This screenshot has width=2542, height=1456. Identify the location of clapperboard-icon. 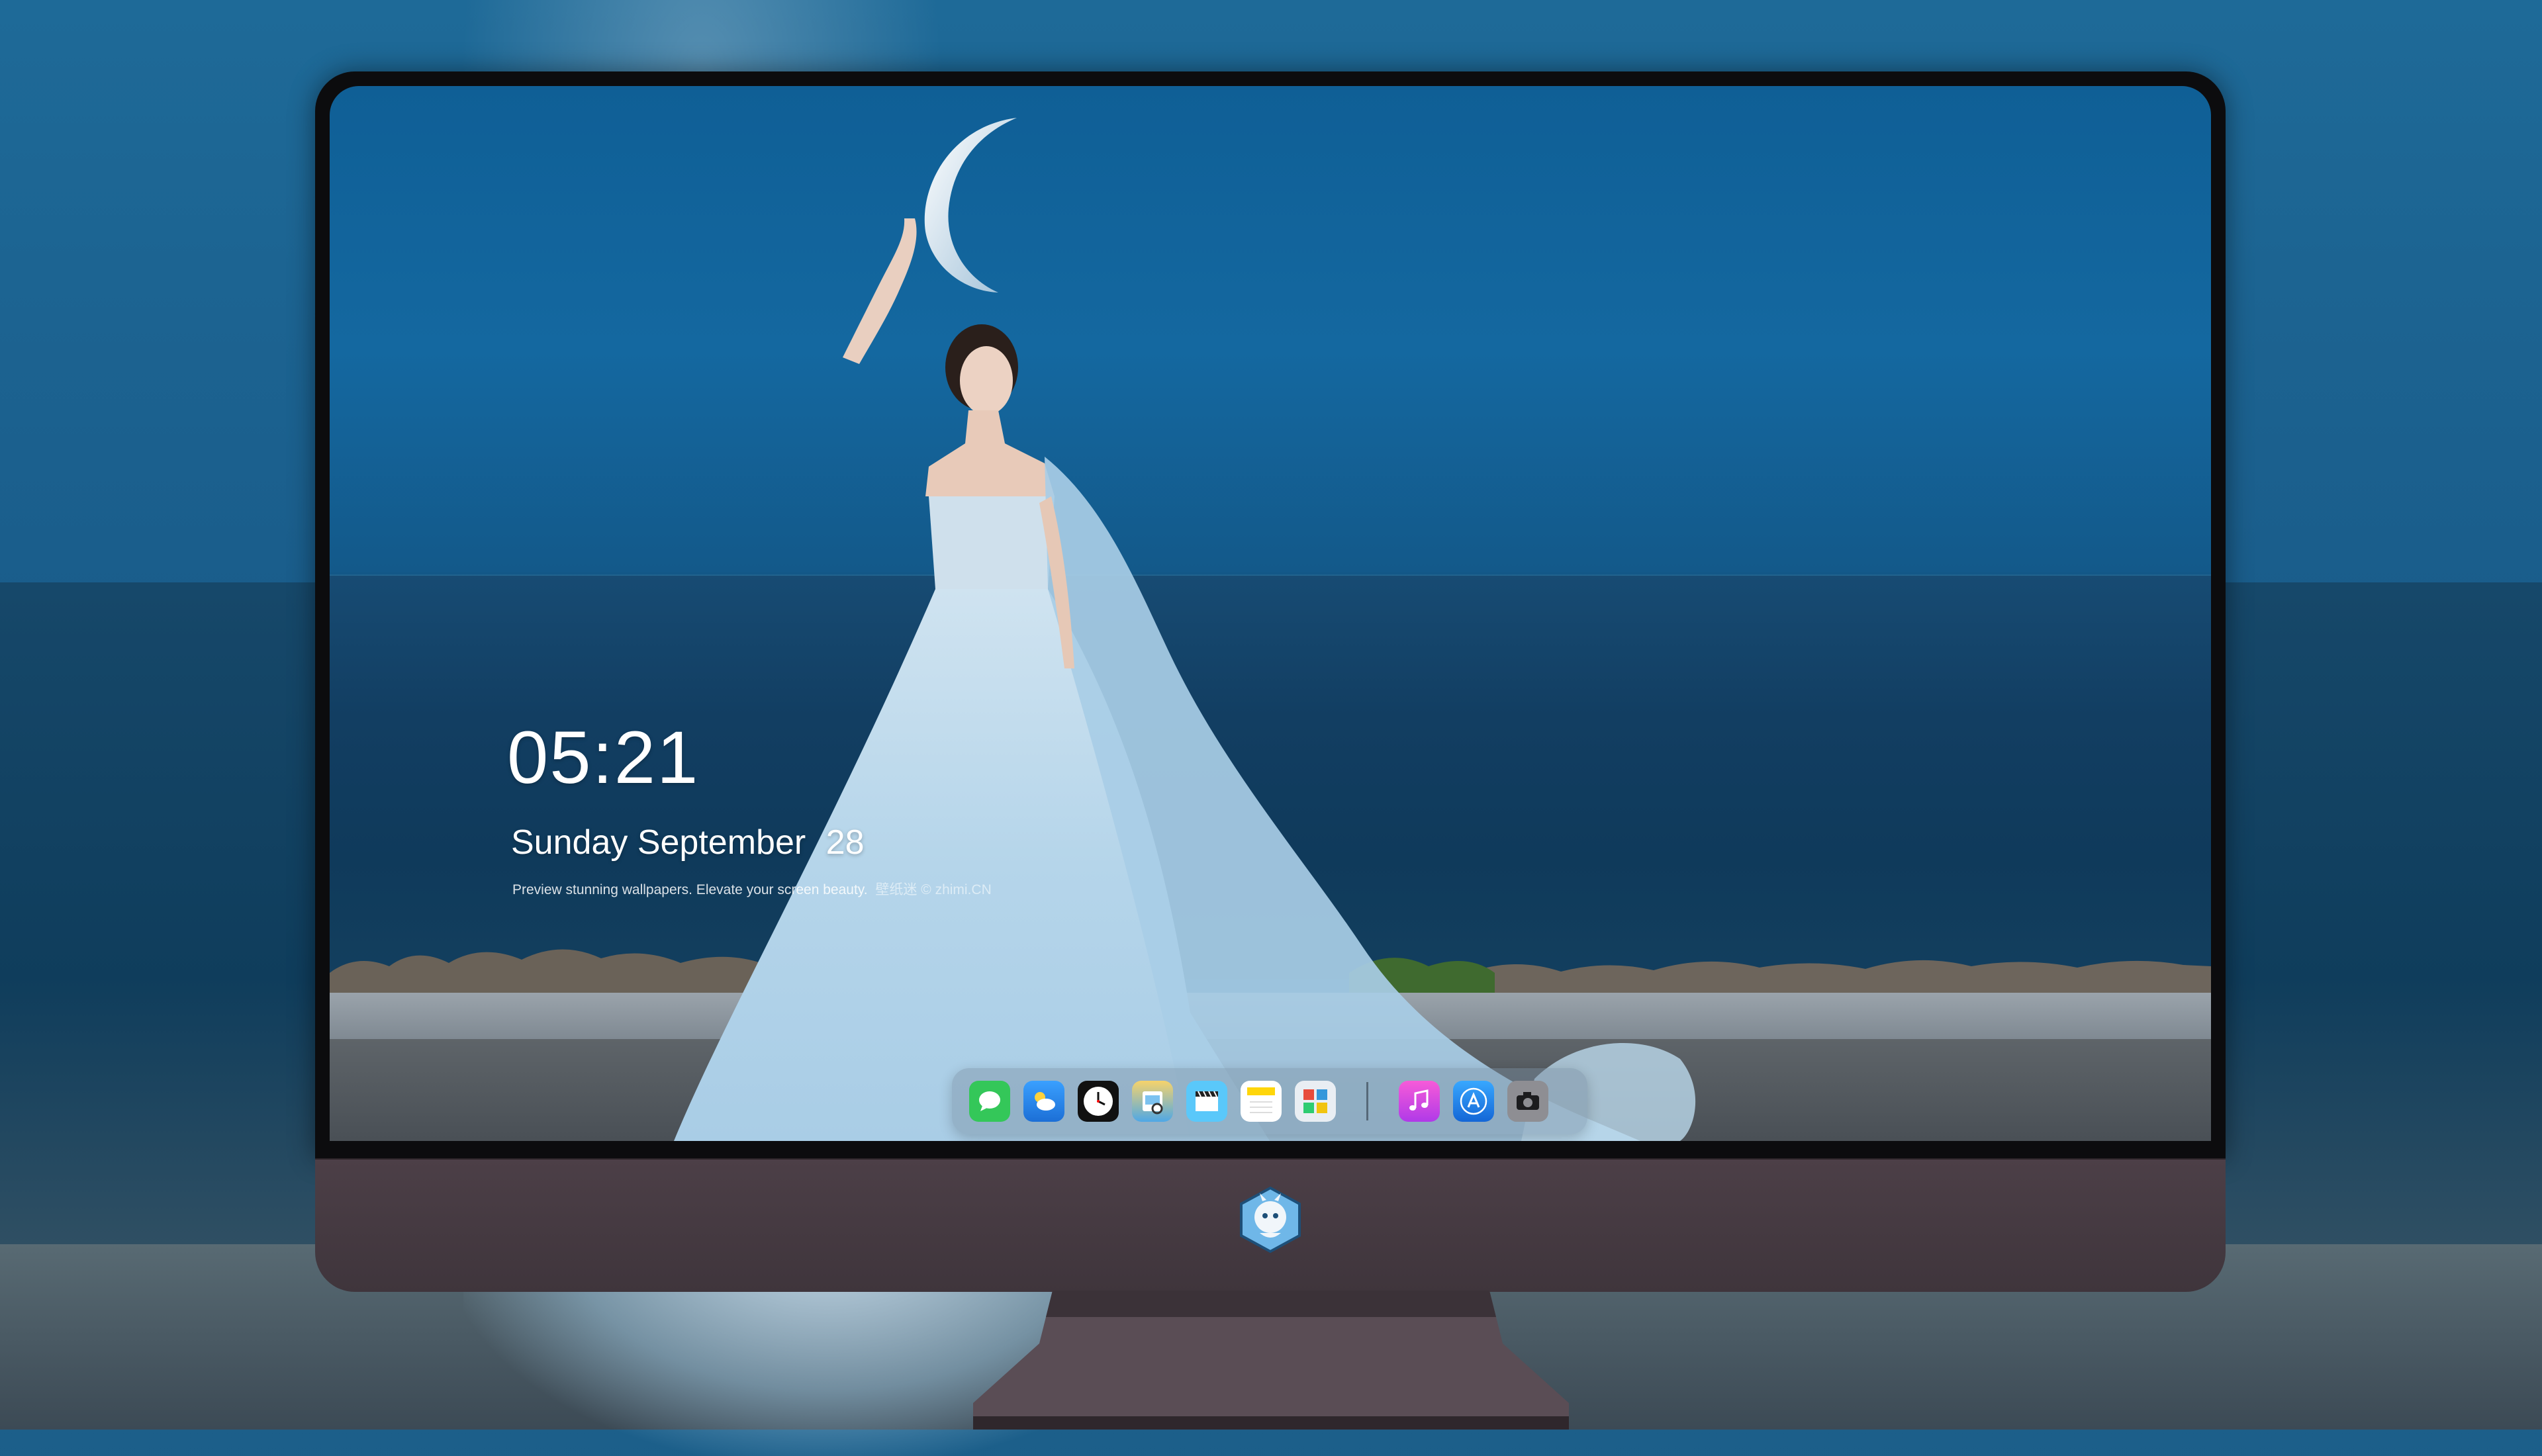
(1207, 1101).